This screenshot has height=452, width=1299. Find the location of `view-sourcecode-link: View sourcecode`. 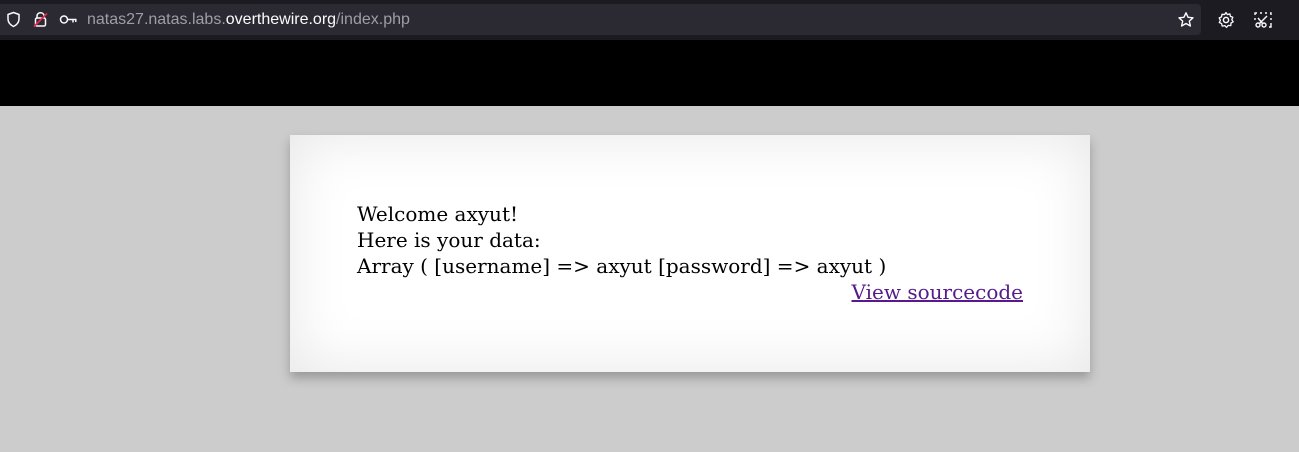

view-sourcecode-link: View sourcecode is located at coordinates (937, 292).